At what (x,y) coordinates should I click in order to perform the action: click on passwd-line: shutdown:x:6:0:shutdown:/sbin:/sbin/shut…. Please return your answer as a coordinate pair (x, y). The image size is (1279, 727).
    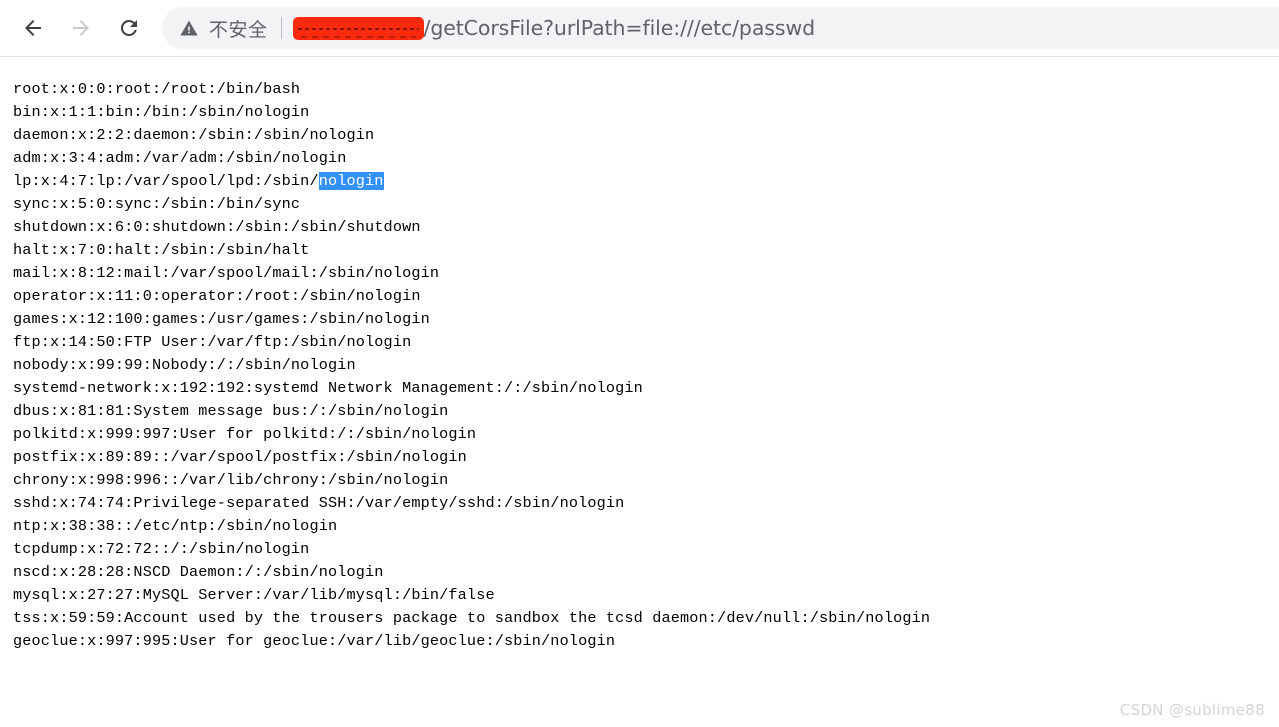
    Looking at the image, I should click on (217, 227).